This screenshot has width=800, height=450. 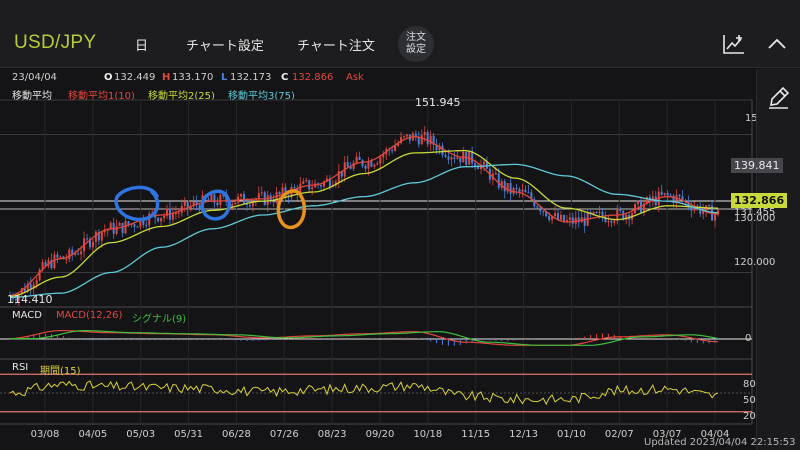 I want to click on ma3-price-box: 139.841, so click(x=757, y=165).